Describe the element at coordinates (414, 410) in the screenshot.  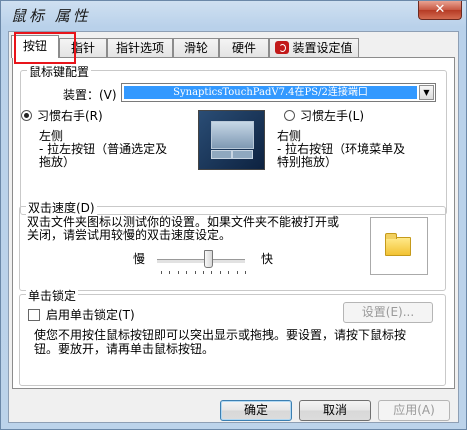
I see `apply-button: 应用(A)` at that location.